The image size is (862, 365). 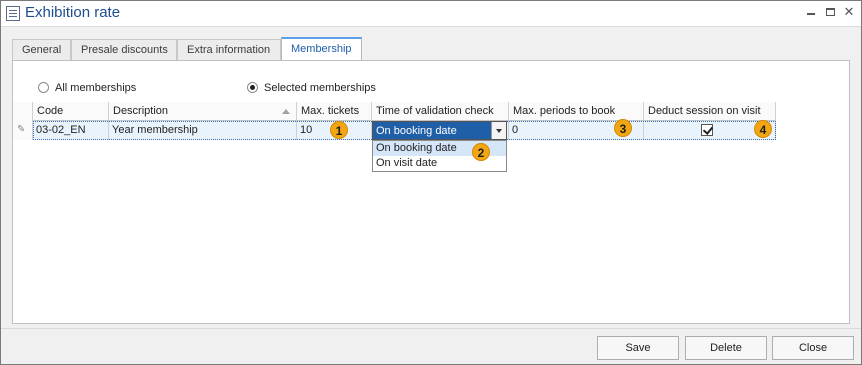 What do you see at coordinates (203, 111) in the screenshot?
I see `column-header-description: Description` at bounding box center [203, 111].